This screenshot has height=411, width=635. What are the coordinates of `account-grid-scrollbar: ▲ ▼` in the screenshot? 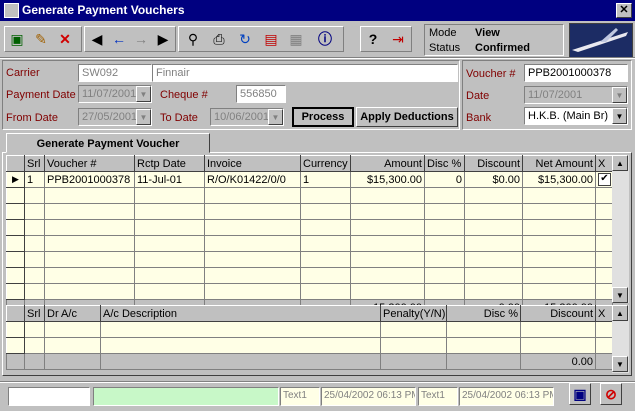 It's located at (620, 339).